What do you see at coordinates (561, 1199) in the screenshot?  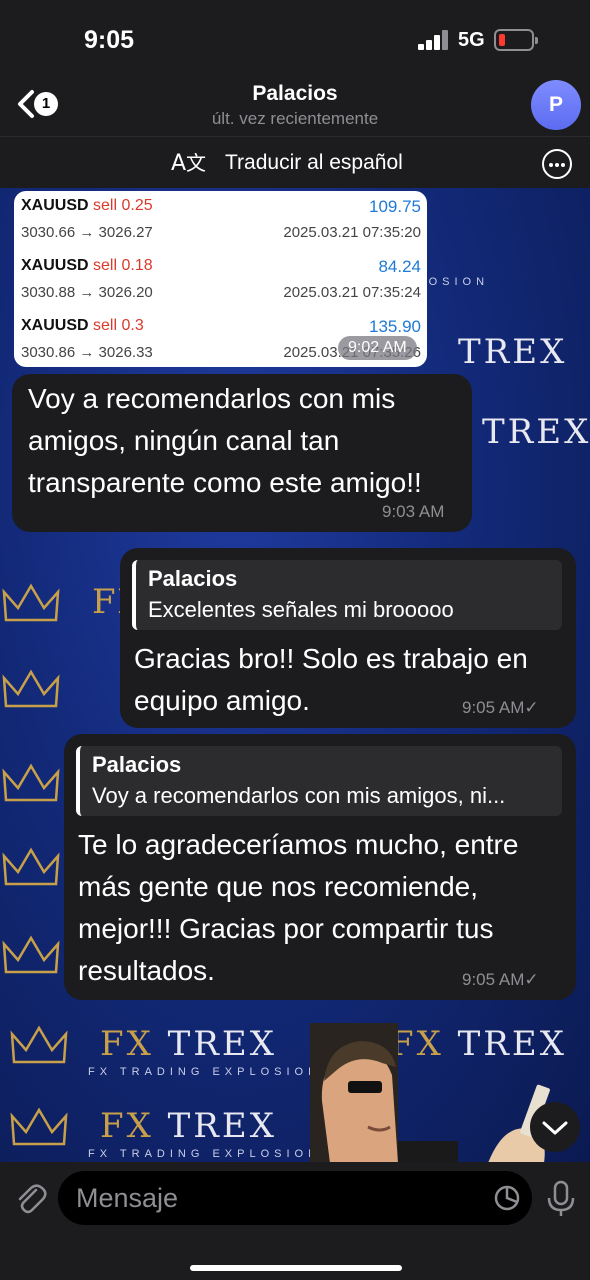 I see `microphone-icon` at bounding box center [561, 1199].